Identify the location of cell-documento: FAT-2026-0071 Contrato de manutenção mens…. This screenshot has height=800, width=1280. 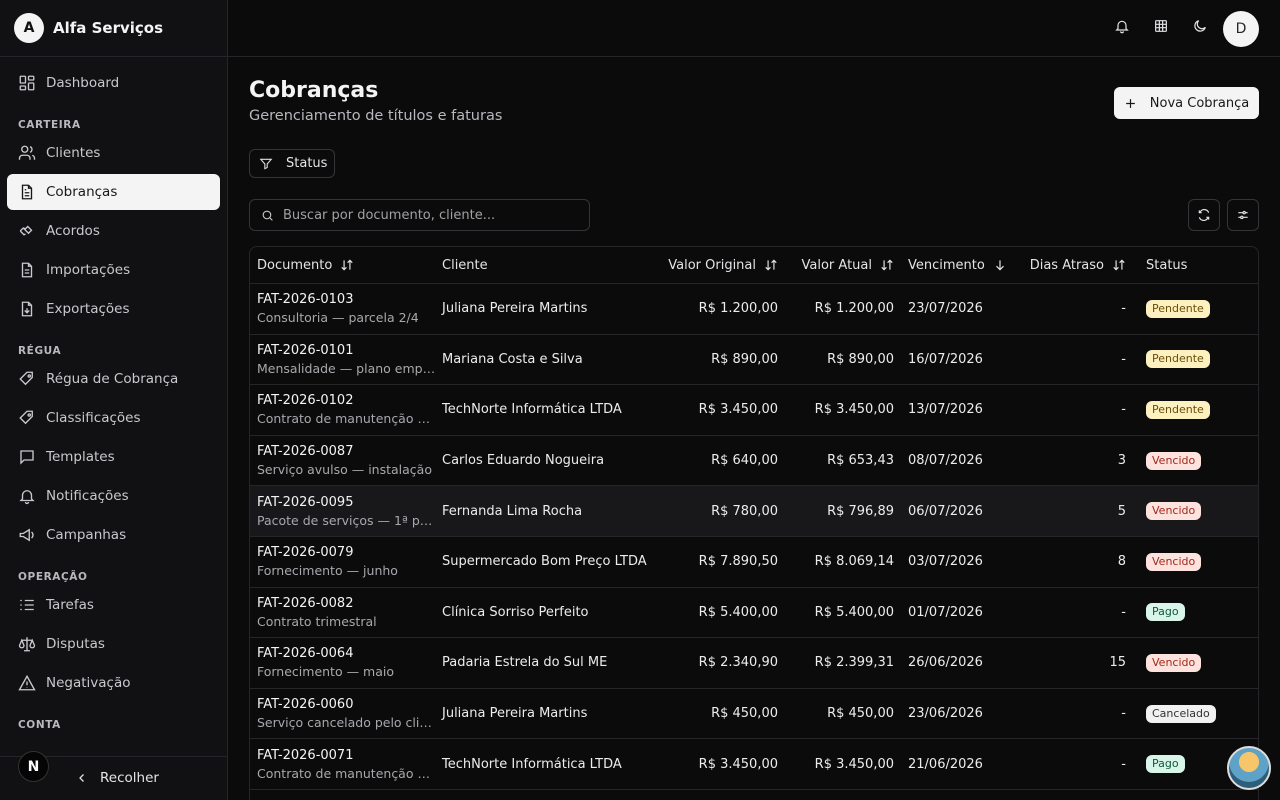
(346, 764).